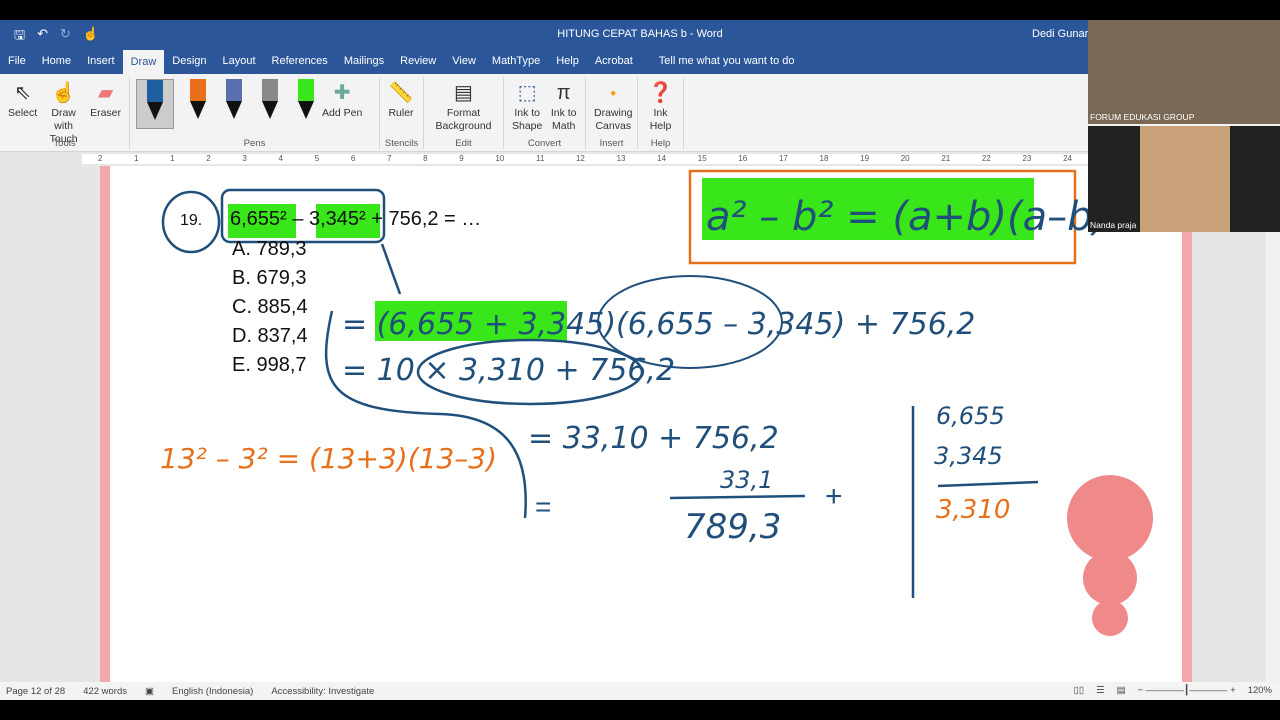 The image size is (1280, 720). Describe the element at coordinates (1184, 72) in the screenshot. I see `video-tile: FORUM EDUKASI GROUP` at that location.